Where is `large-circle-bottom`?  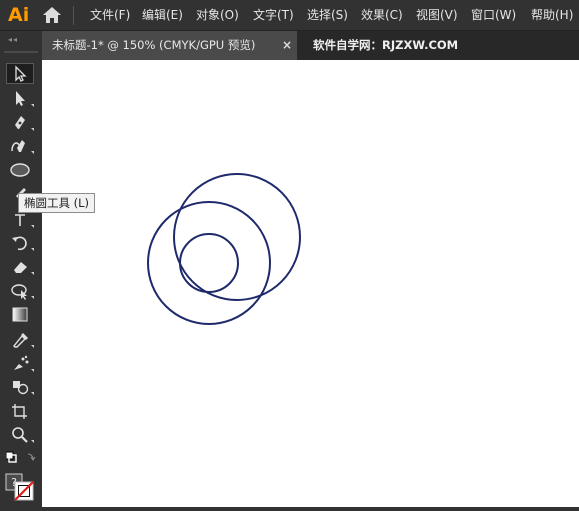 large-circle-bottom is located at coordinates (209, 263).